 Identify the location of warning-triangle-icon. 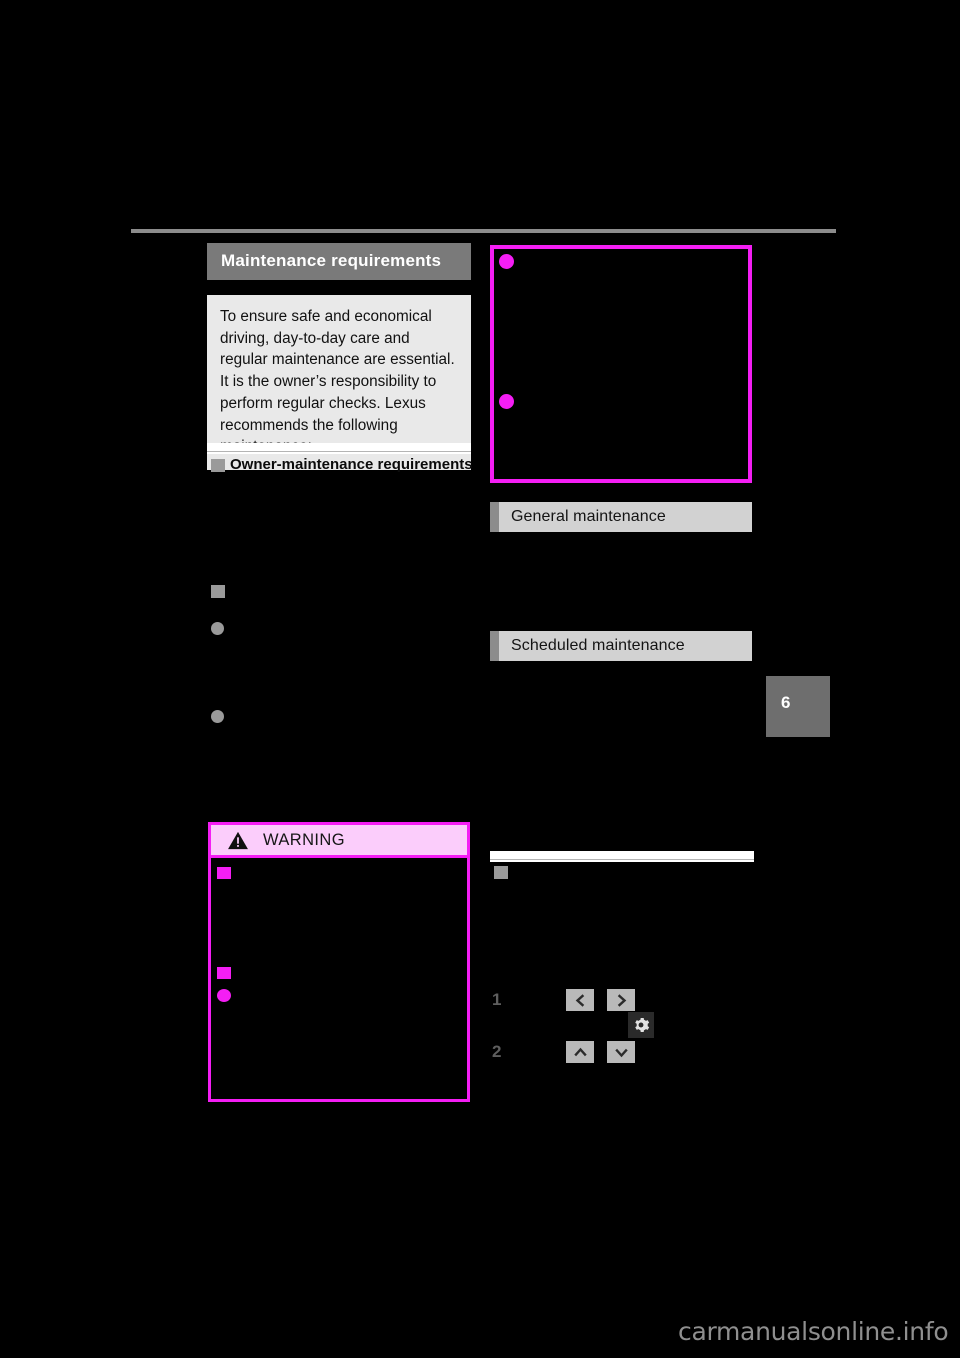
(238, 840).